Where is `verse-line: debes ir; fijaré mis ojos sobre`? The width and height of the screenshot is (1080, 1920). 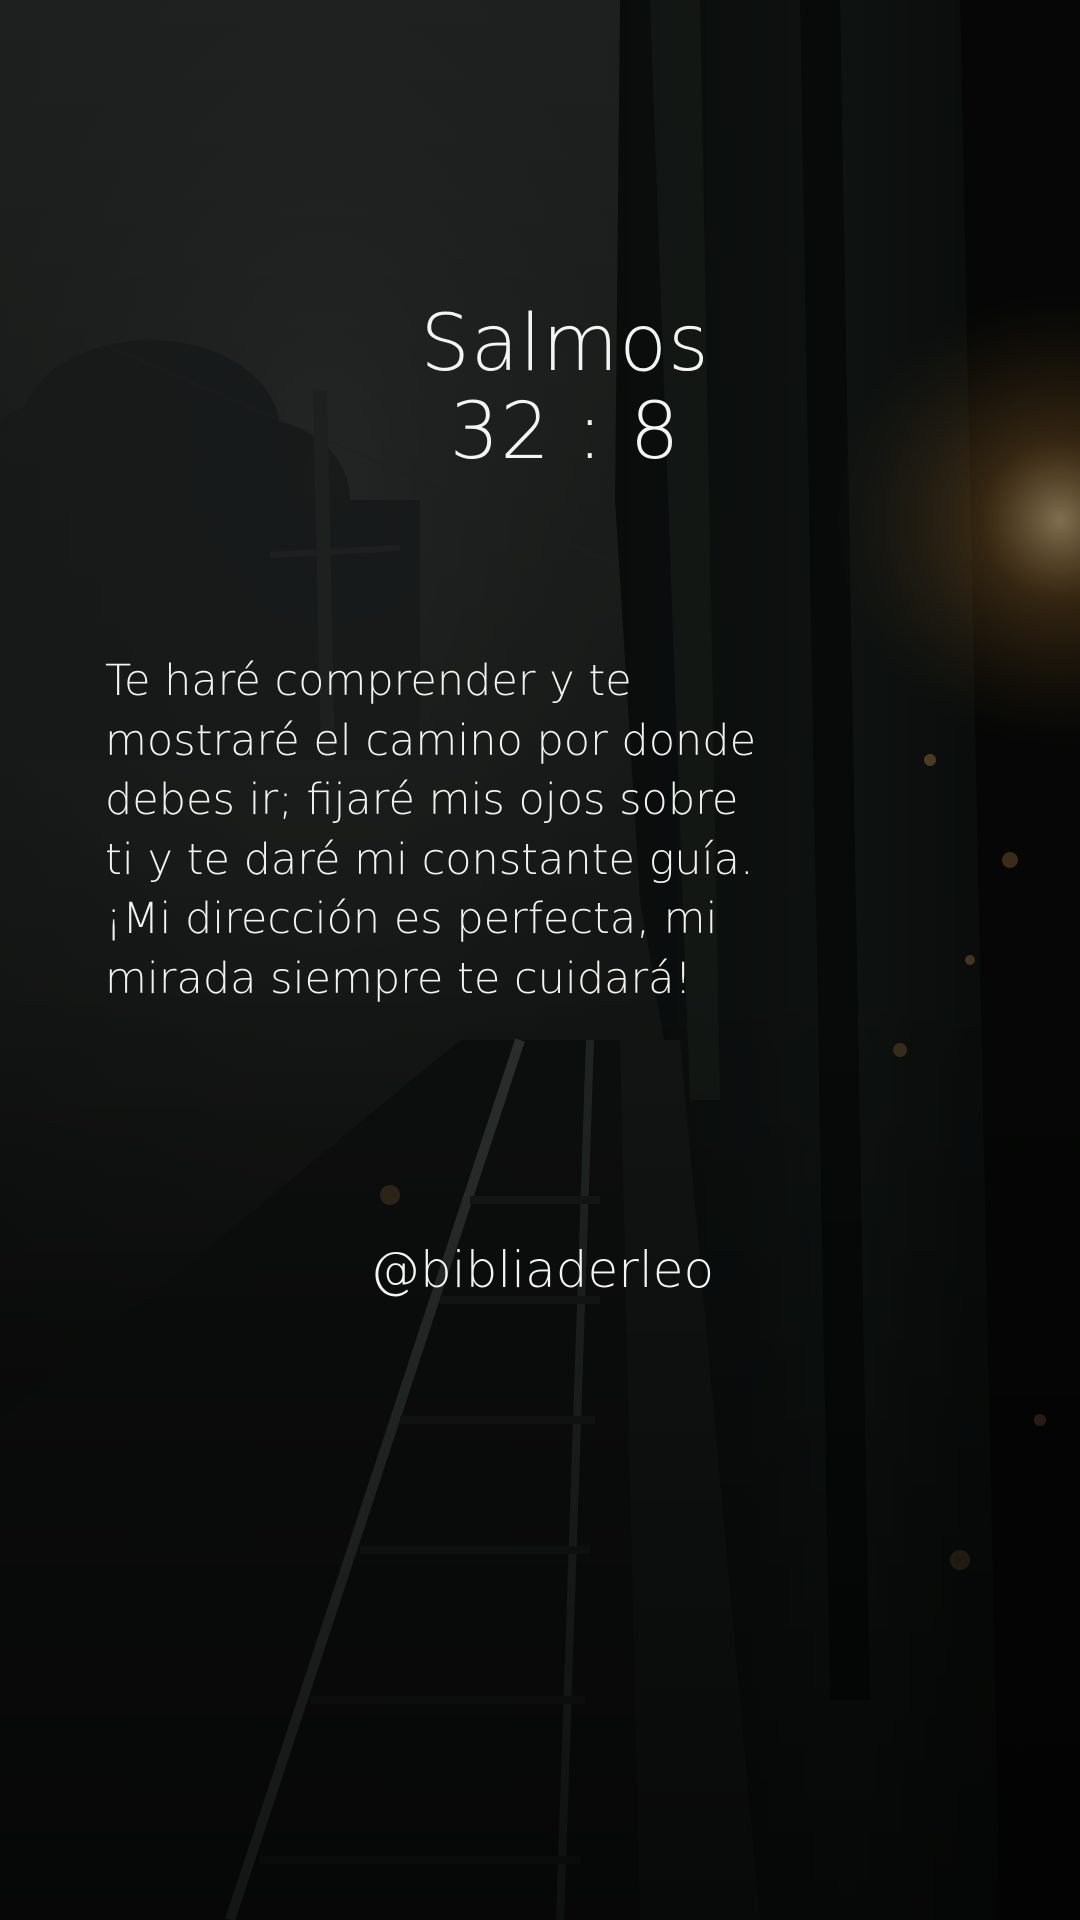
verse-line: debes ir; fijaré mis ojos sobre is located at coordinates (422, 800).